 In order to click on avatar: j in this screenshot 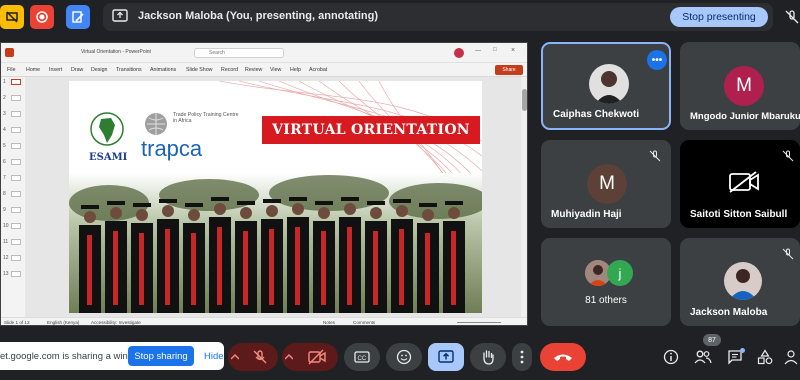, I will do `click(620, 273)`.